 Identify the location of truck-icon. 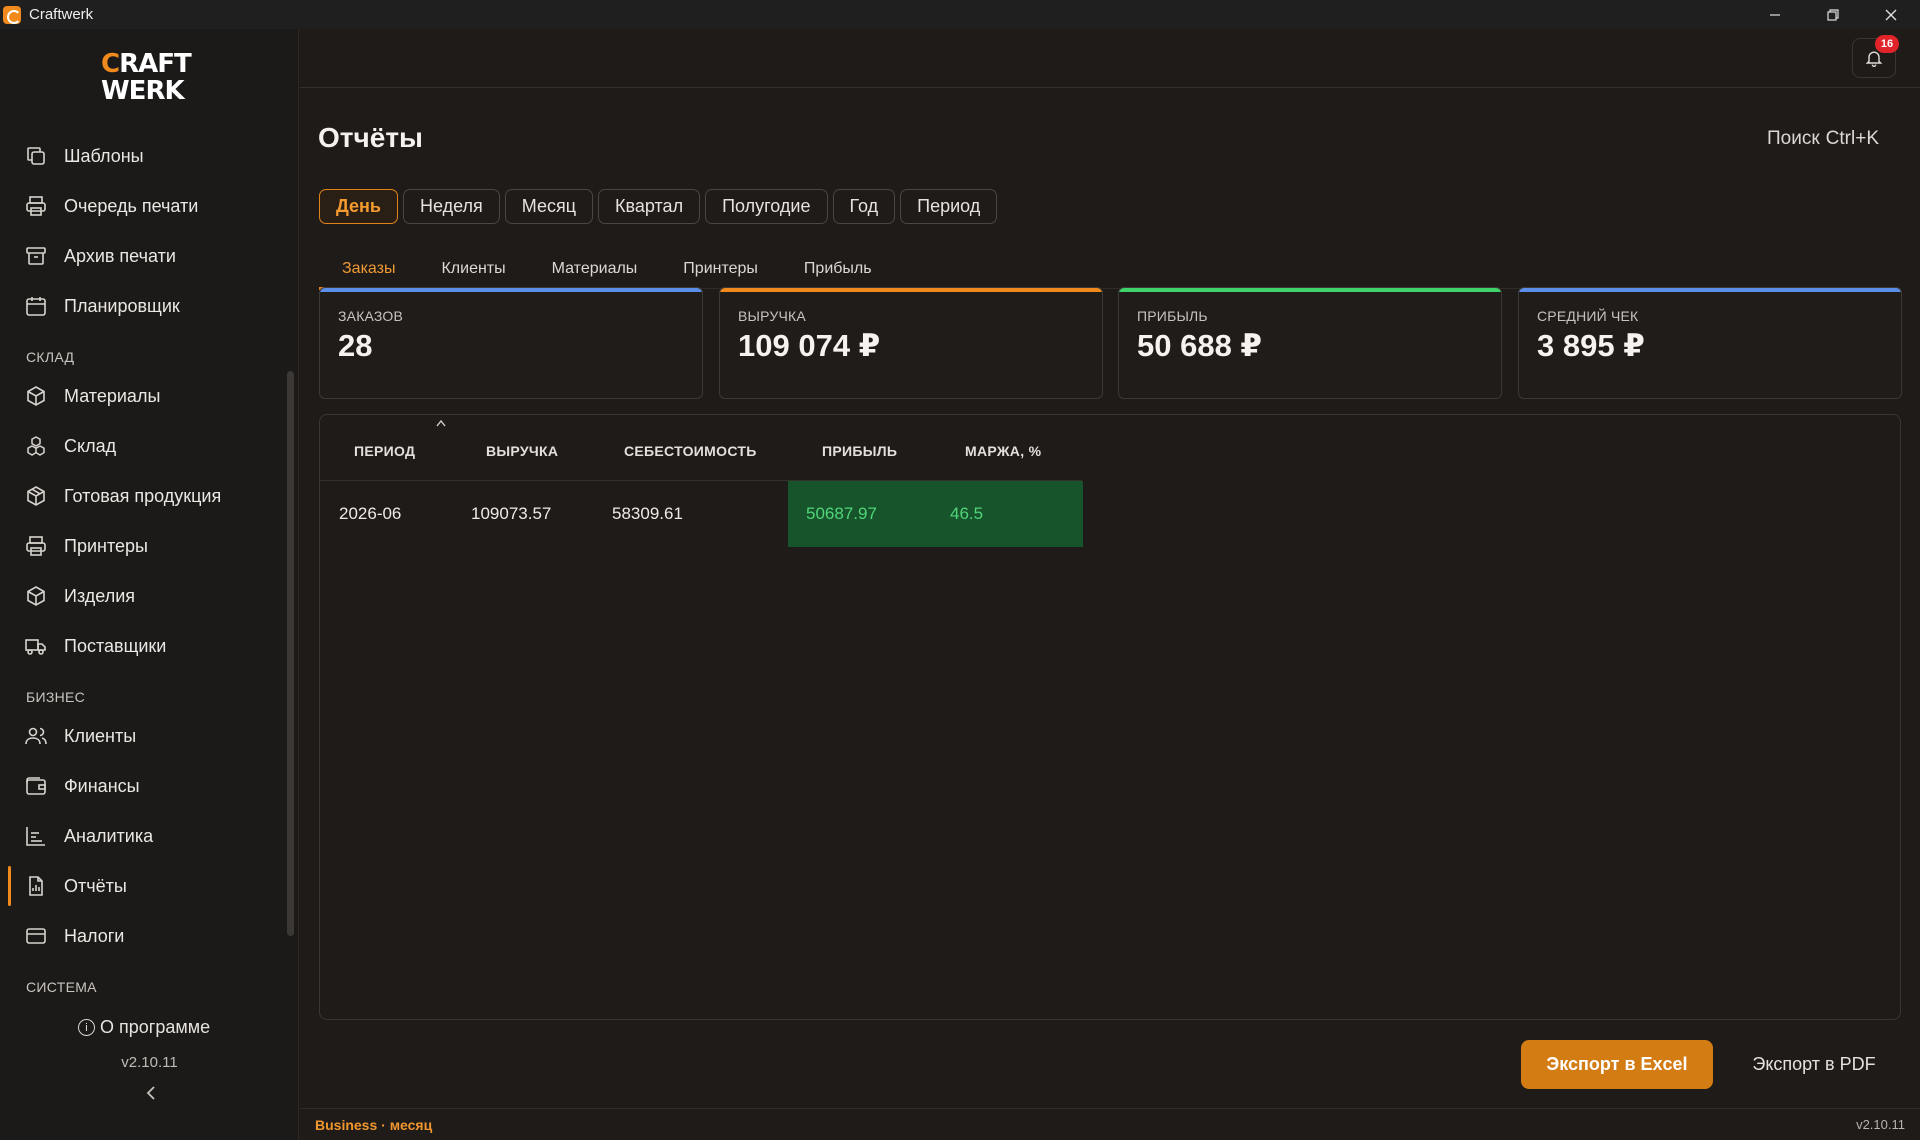
(35, 647).